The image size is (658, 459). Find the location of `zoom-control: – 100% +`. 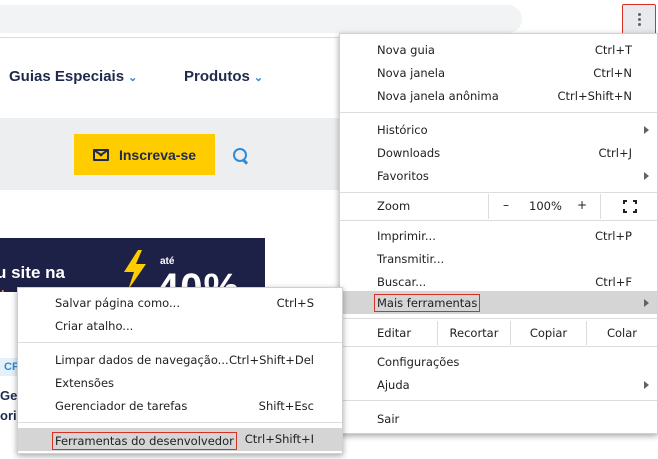

zoom-control: – 100% + is located at coordinates (544, 206).